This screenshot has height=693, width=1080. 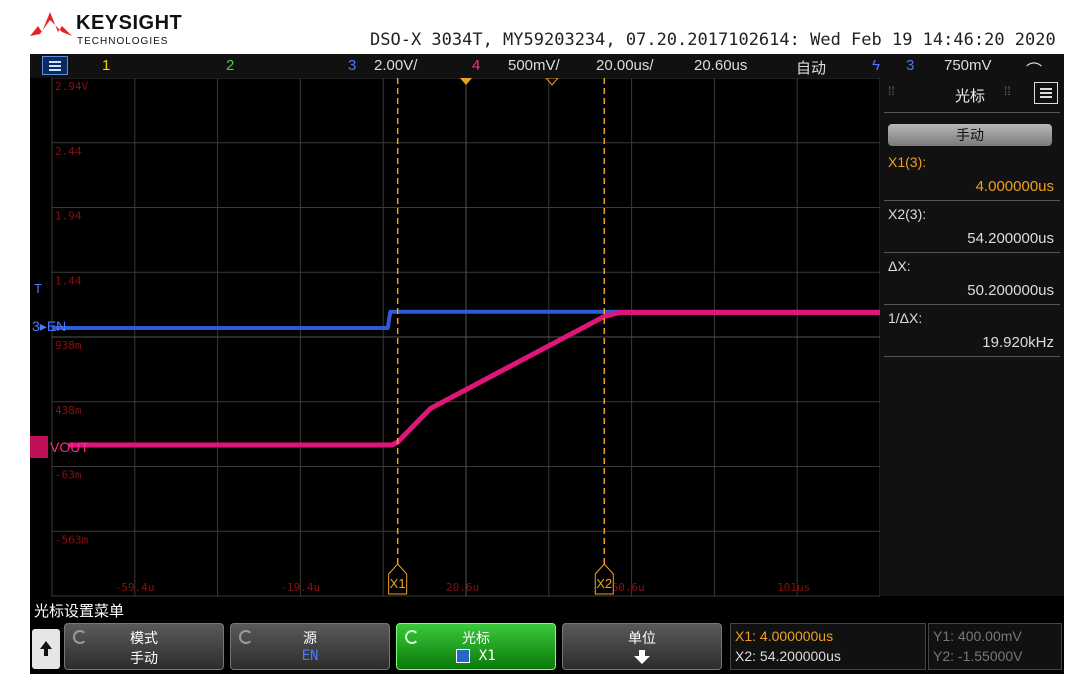 What do you see at coordinates (55, 65) in the screenshot?
I see `main-menu-button` at bounding box center [55, 65].